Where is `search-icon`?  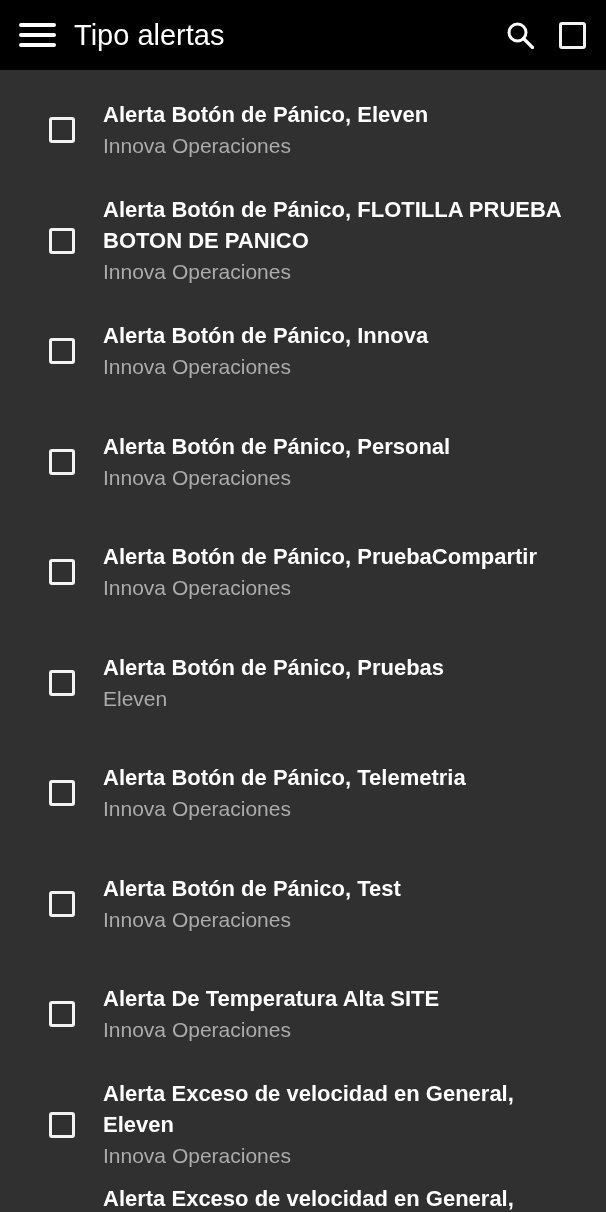 search-icon is located at coordinates (520, 35).